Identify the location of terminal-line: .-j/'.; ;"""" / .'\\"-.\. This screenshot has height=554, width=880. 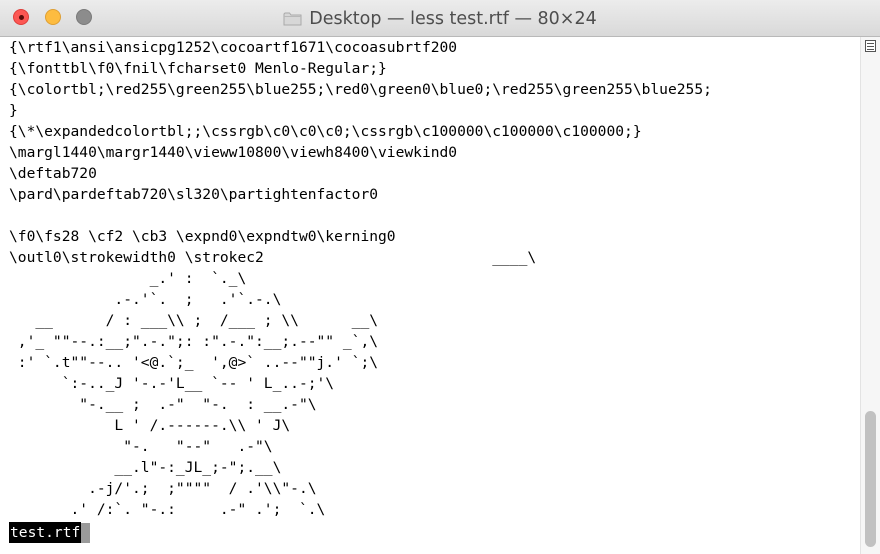
(163, 488).